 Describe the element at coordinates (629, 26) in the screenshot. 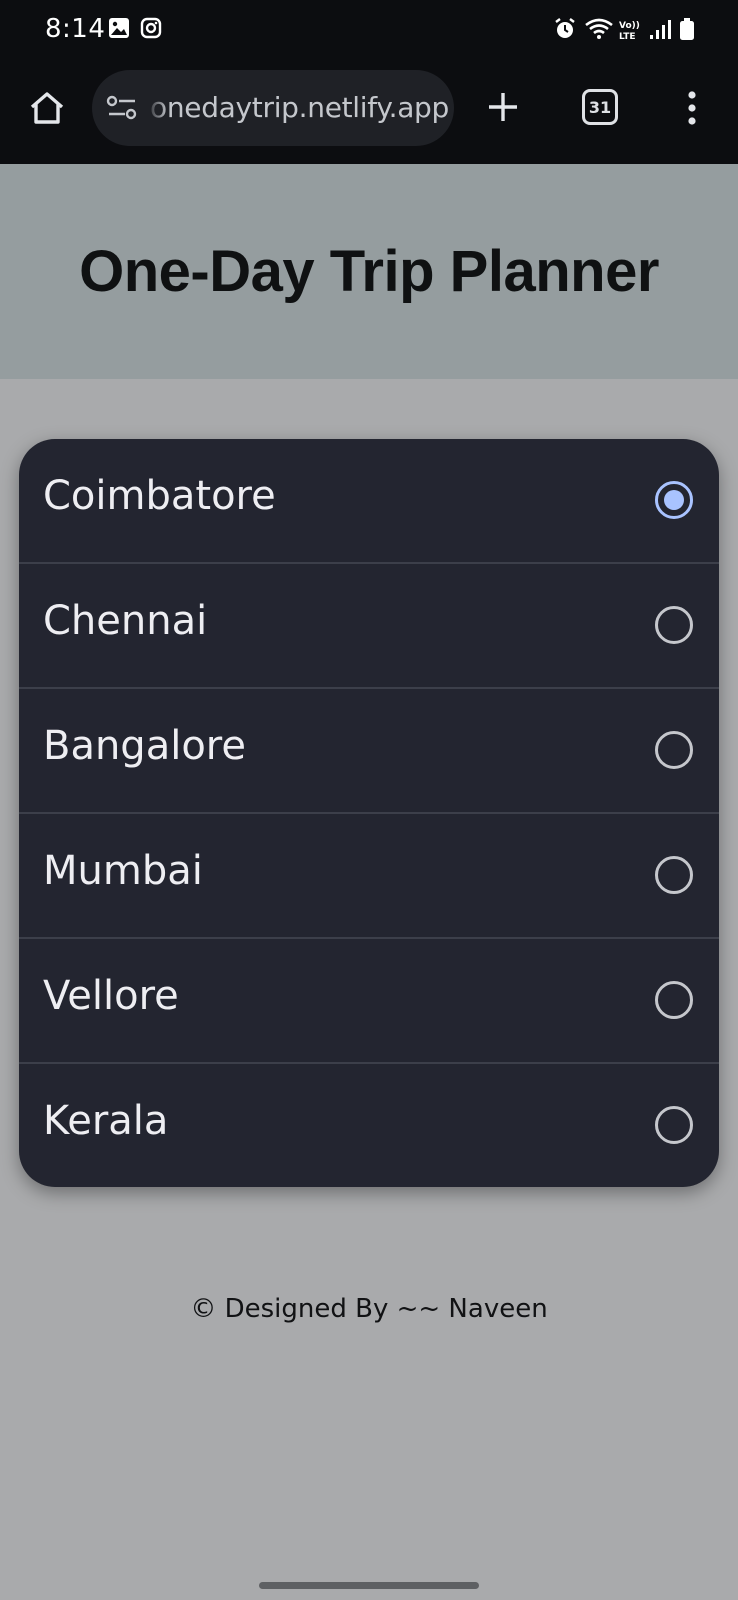

I see `svg-text: Vo))` at that location.